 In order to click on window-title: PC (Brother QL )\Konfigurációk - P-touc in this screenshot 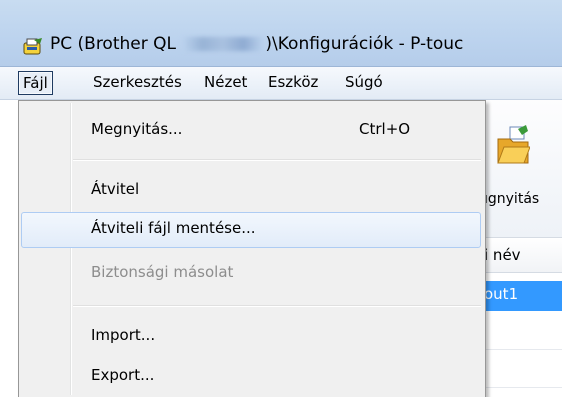, I will do `click(257, 44)`.